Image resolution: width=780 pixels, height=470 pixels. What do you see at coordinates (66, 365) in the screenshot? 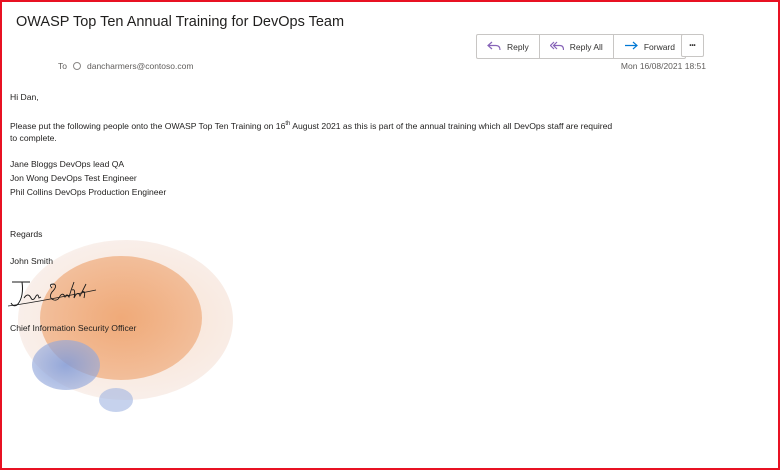
I see `watercolor-blue-blob` at bounding box center [66, 365].